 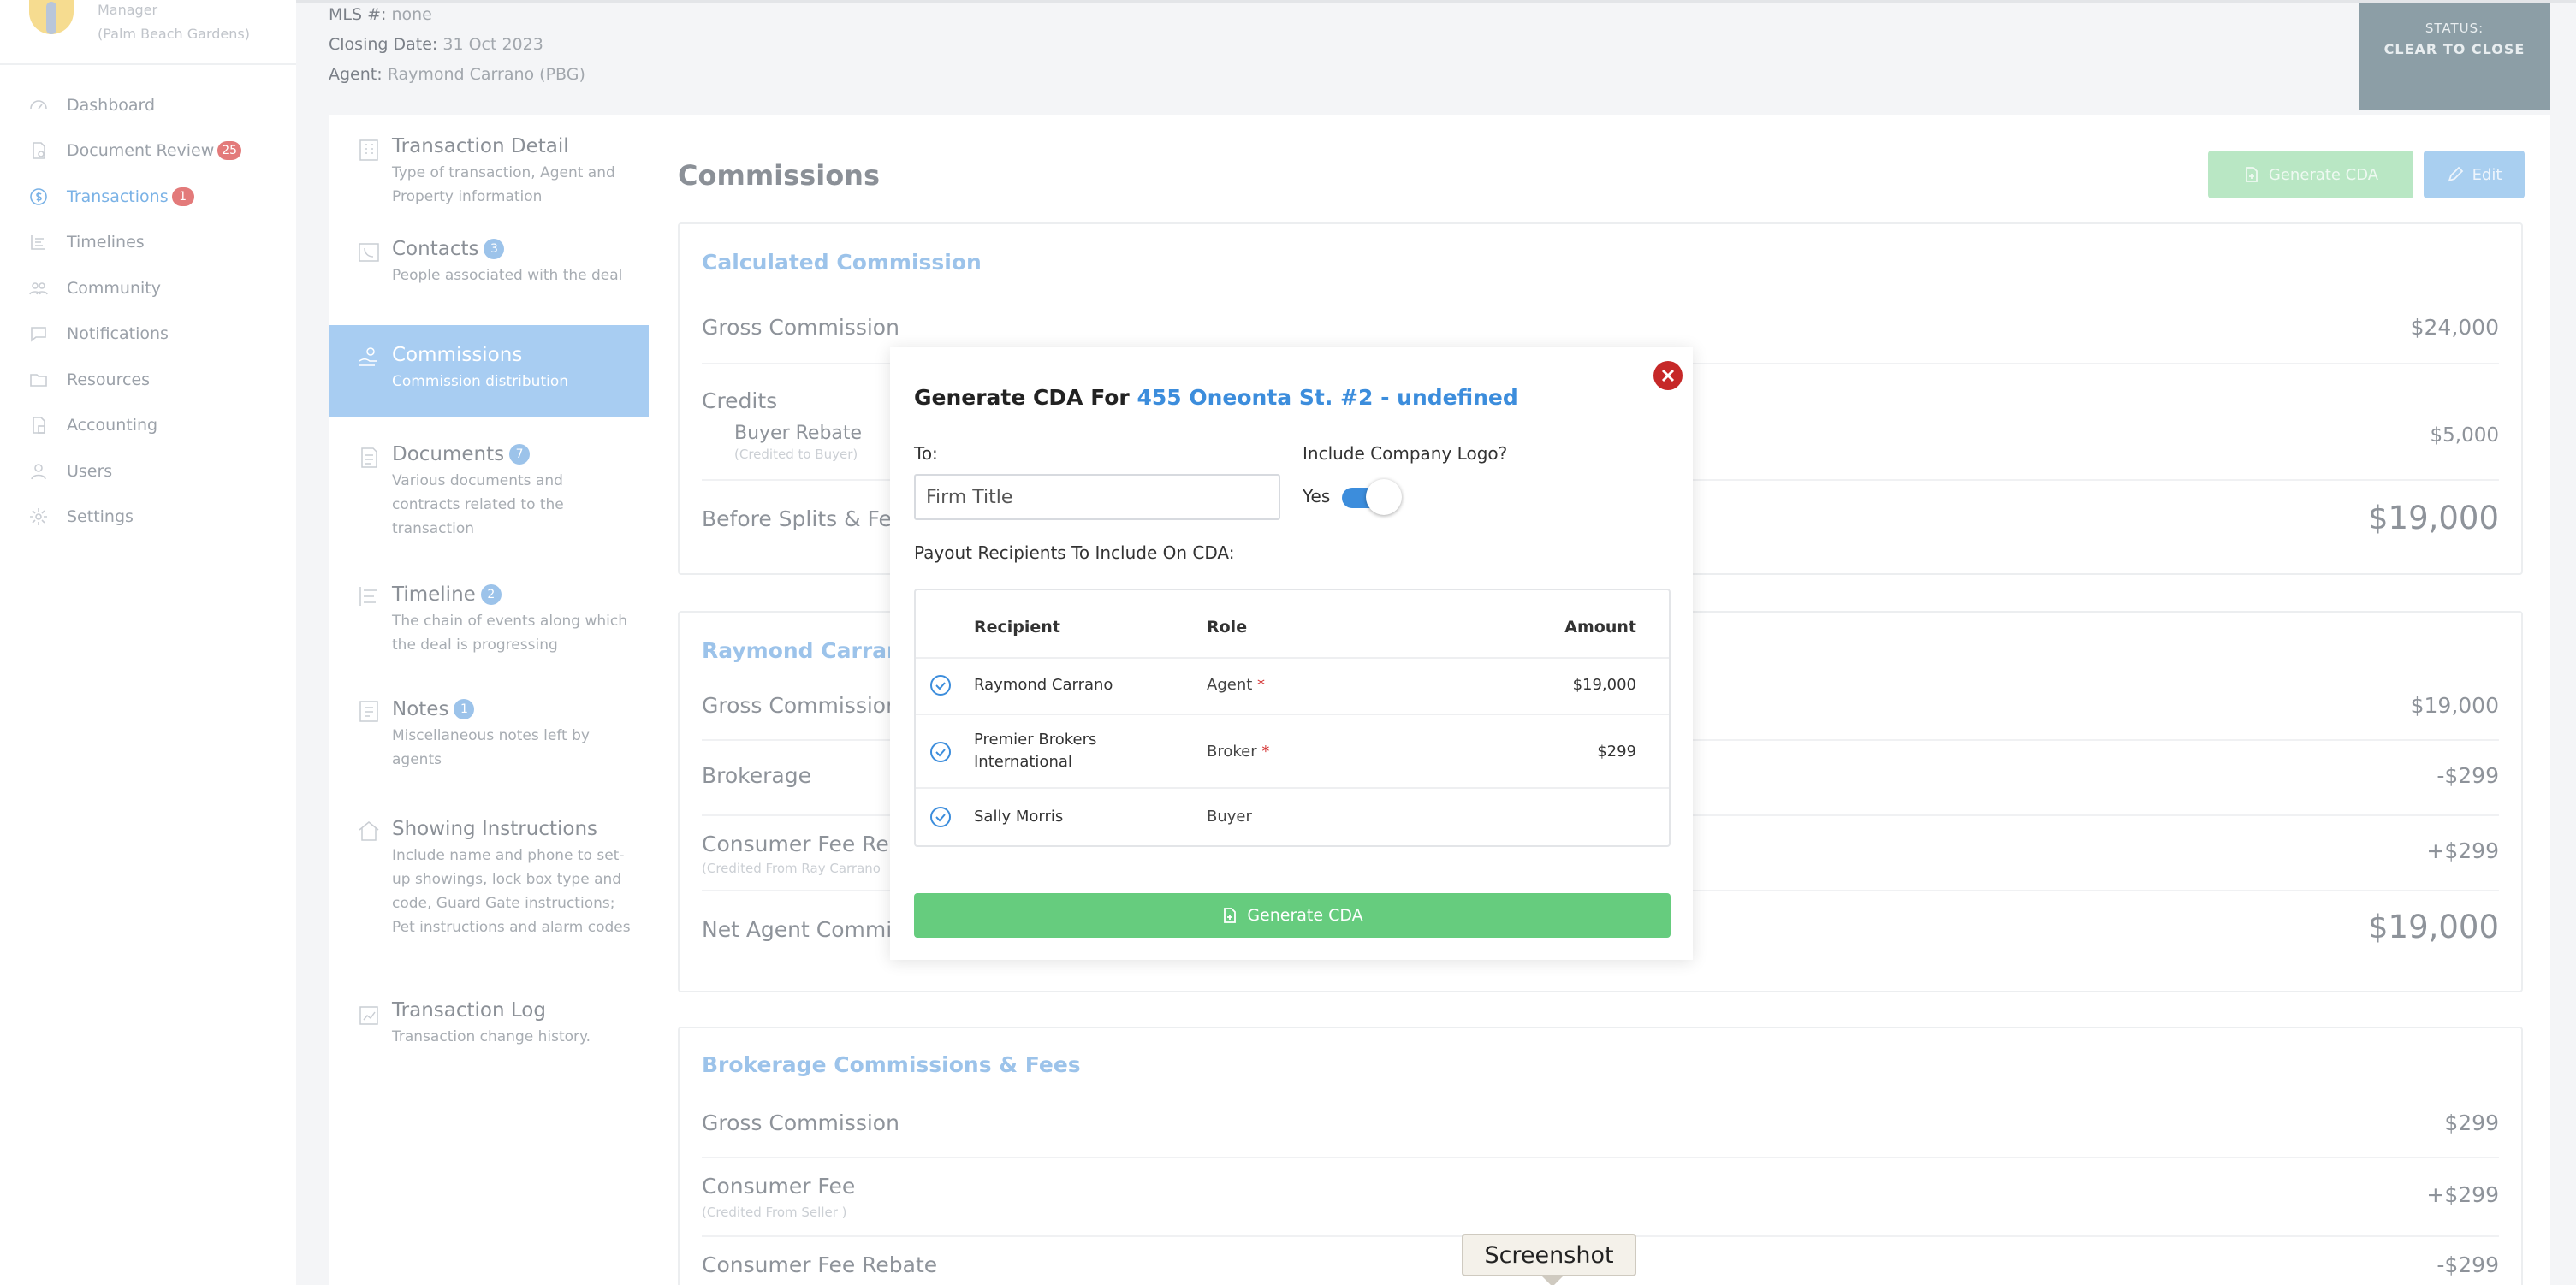 I want to click on timeline-badge: 2, so click(x=491, y=595).